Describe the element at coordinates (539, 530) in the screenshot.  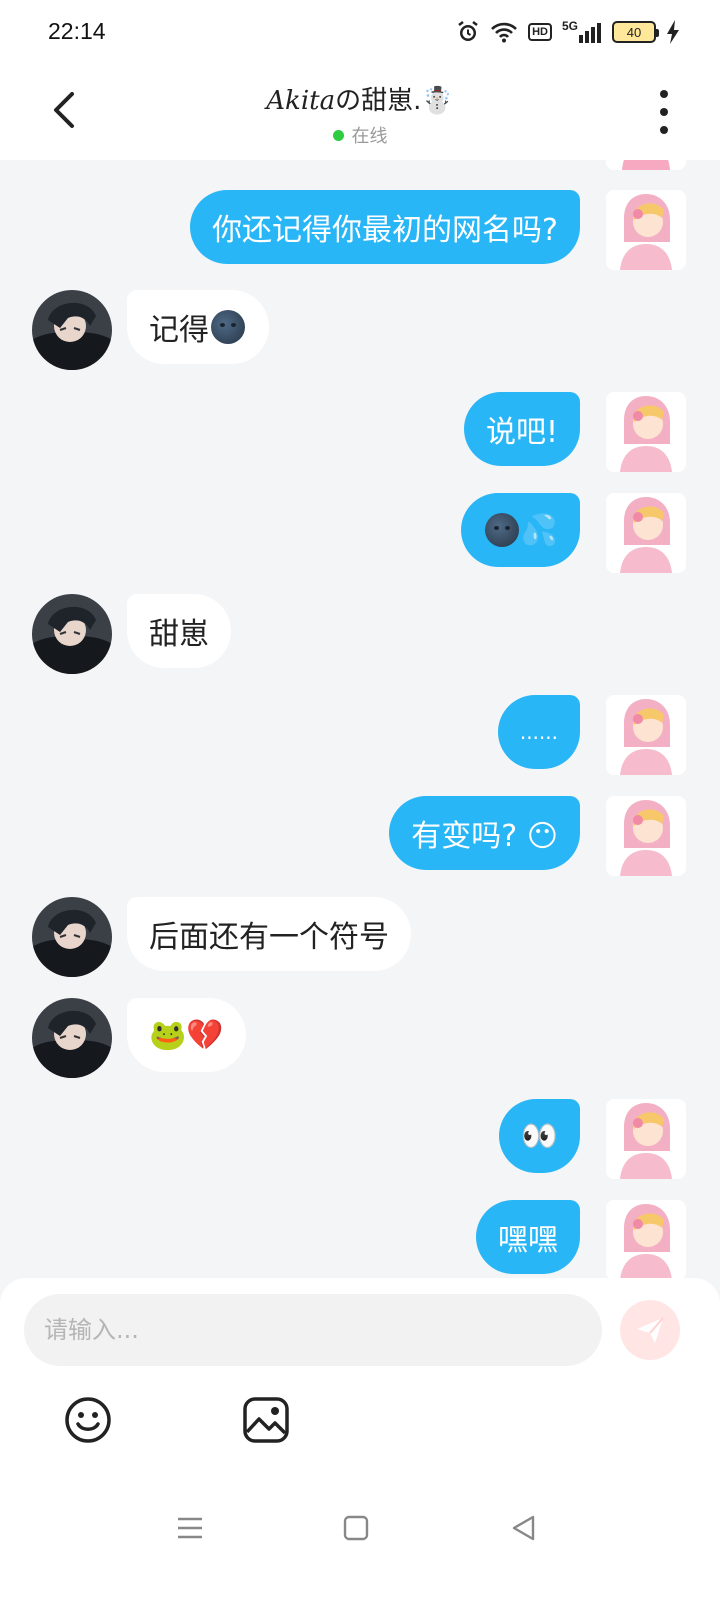
I see `message-text: 💦` at that location.